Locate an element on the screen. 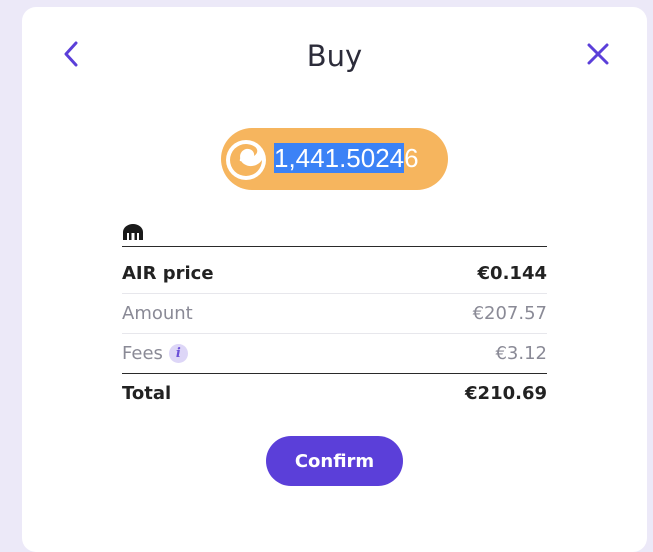 This screenshot has height=552, width=653. amount-badge: 1,441.50246 is located at coordinates (334, 159).